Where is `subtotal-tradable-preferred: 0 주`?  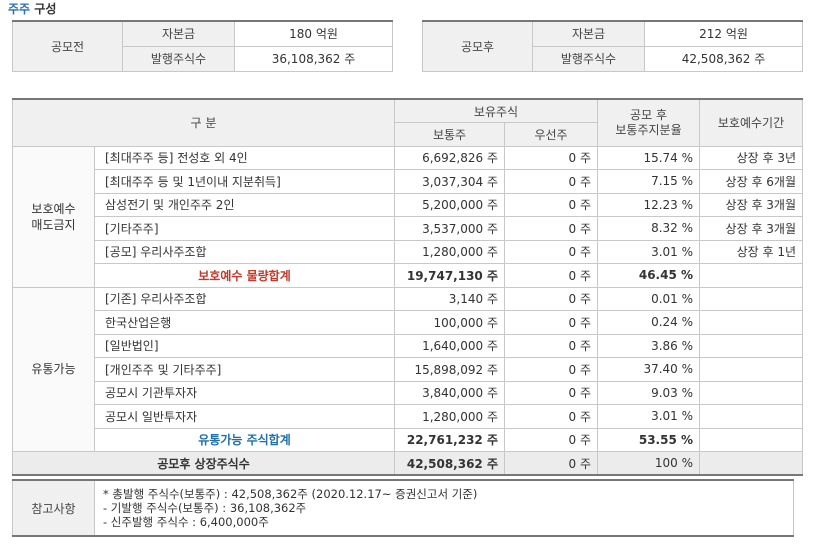
subtotal-tradable-preferred: 0 주 is located at coordinates (551, 439).